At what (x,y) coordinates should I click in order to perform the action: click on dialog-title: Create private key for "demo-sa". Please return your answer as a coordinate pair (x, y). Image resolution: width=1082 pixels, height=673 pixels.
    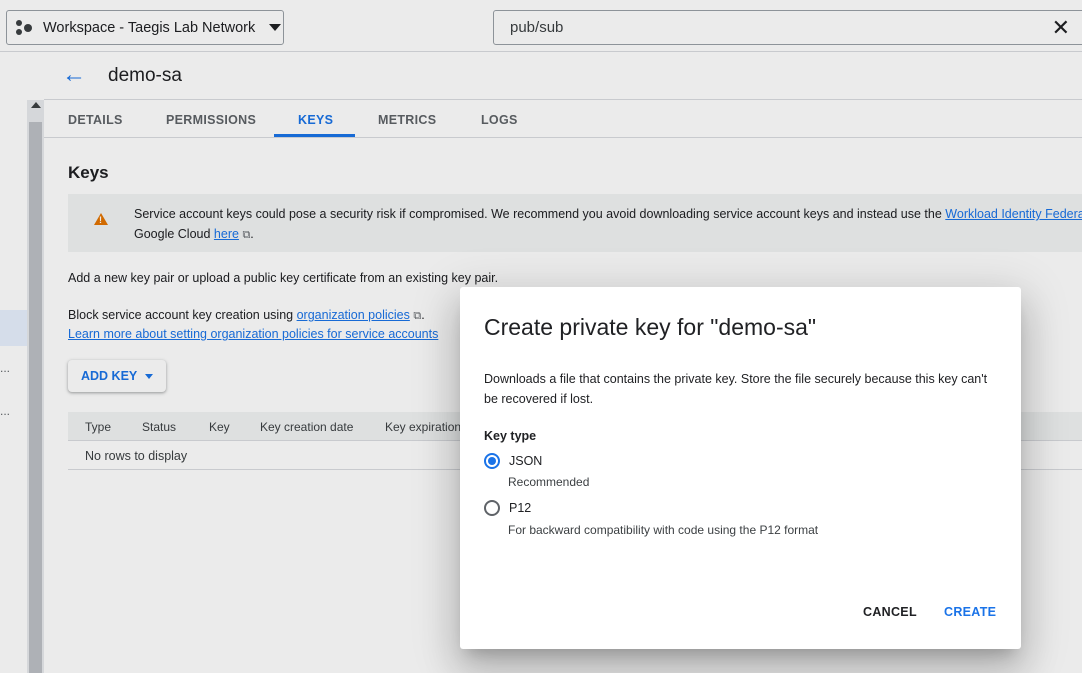
    Looking at the image, I should click on (650, 327).